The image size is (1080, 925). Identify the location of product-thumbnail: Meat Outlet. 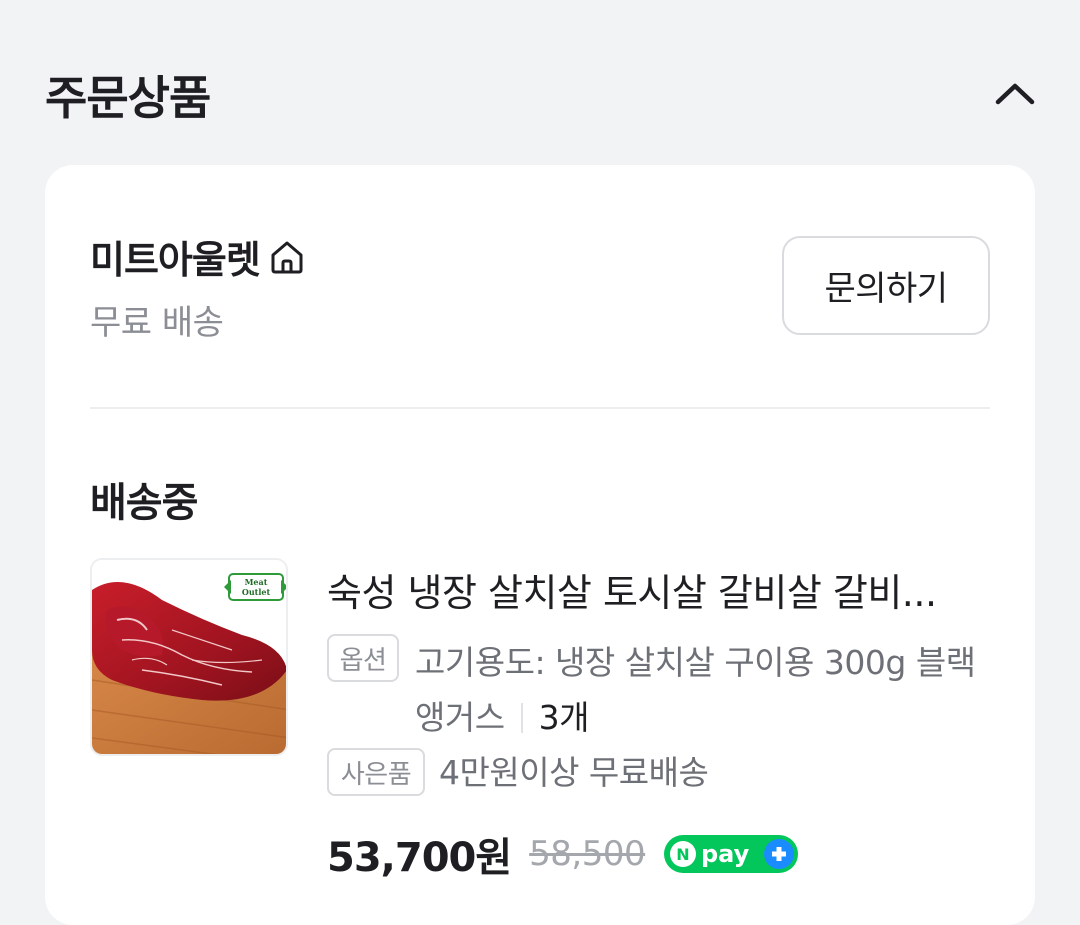
(189, 657).